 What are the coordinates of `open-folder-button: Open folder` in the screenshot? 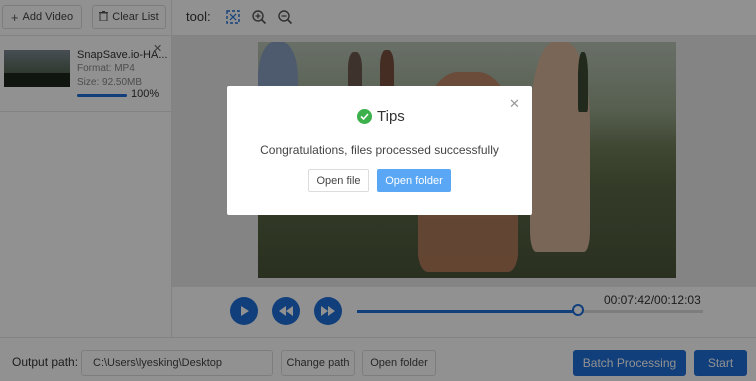 It's located at (414, 180).